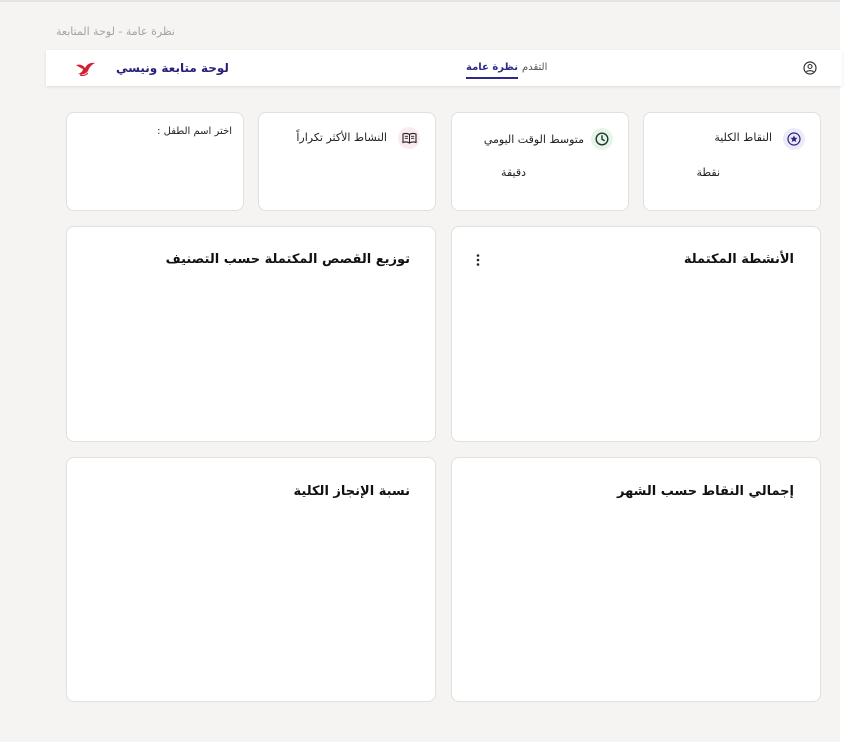 The height and width of the screenshot is (742, 862). Describe the element at coordinates (287, 259) in the screenshot. I see `stories-by-category-title: توزيع القصص المكتملة حسب التصنيف` at that location.